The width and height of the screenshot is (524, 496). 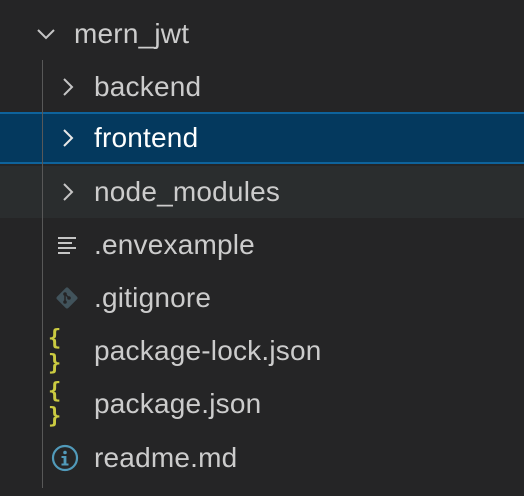 I want to click on file-label: package.json, so click(x=178, y=403).